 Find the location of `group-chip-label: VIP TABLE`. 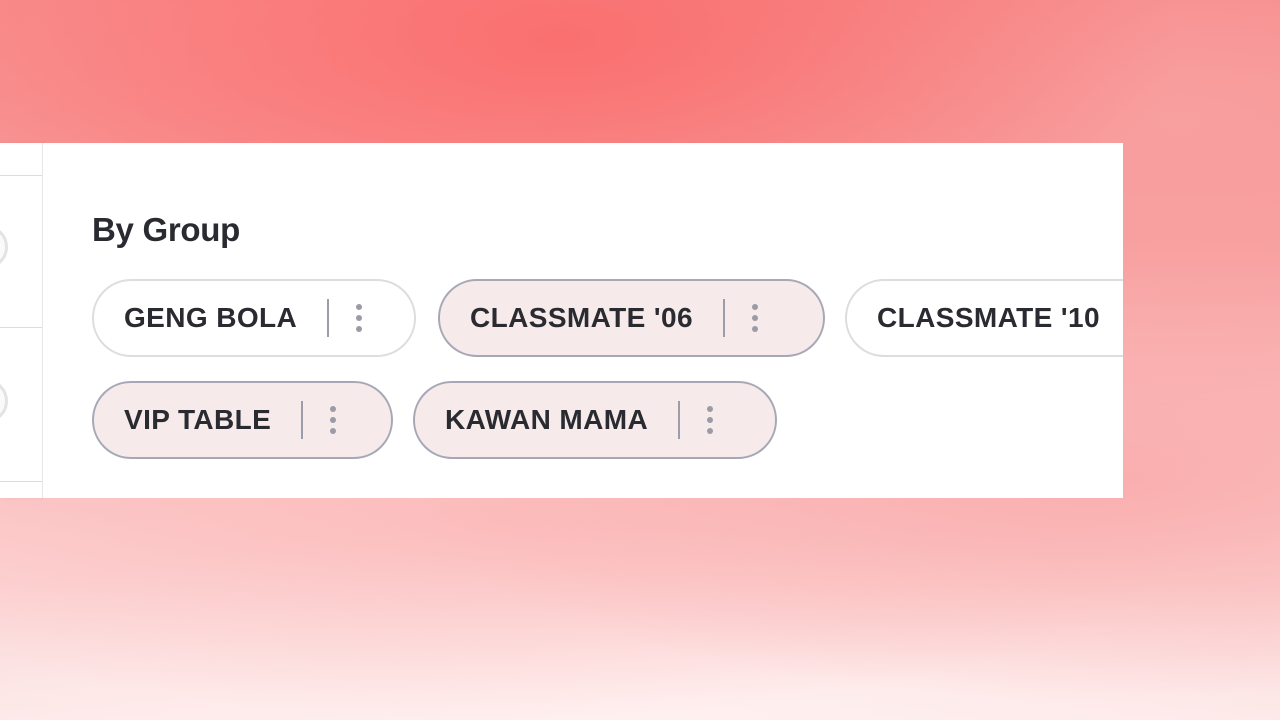

group-chip-label: VIP TABLE is located at coordinates (198, 419).